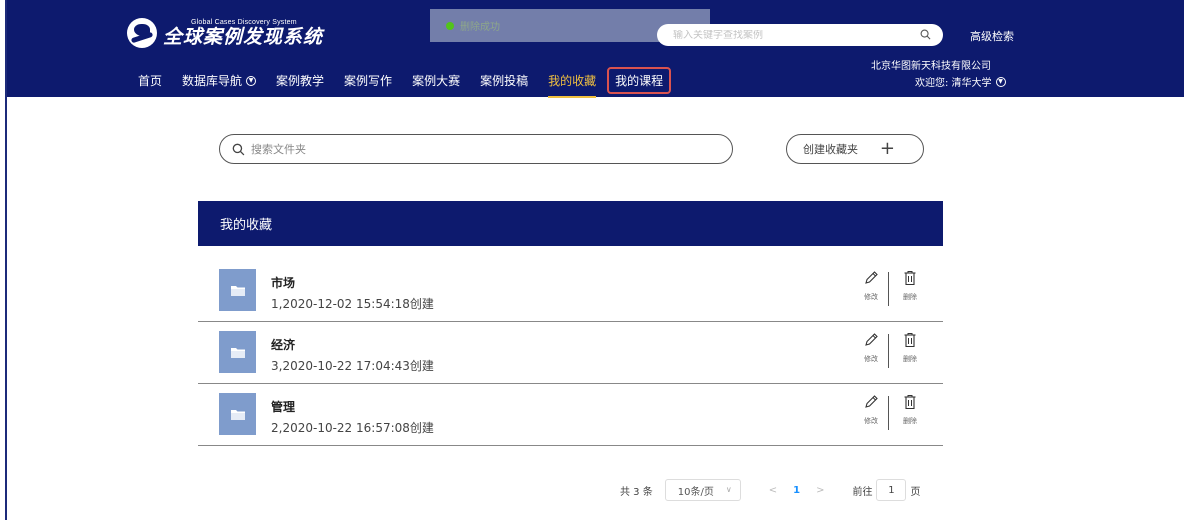  I want to click on site-logo: Global Cases Discovery System 全球案例发现系统, so click(225, 33).